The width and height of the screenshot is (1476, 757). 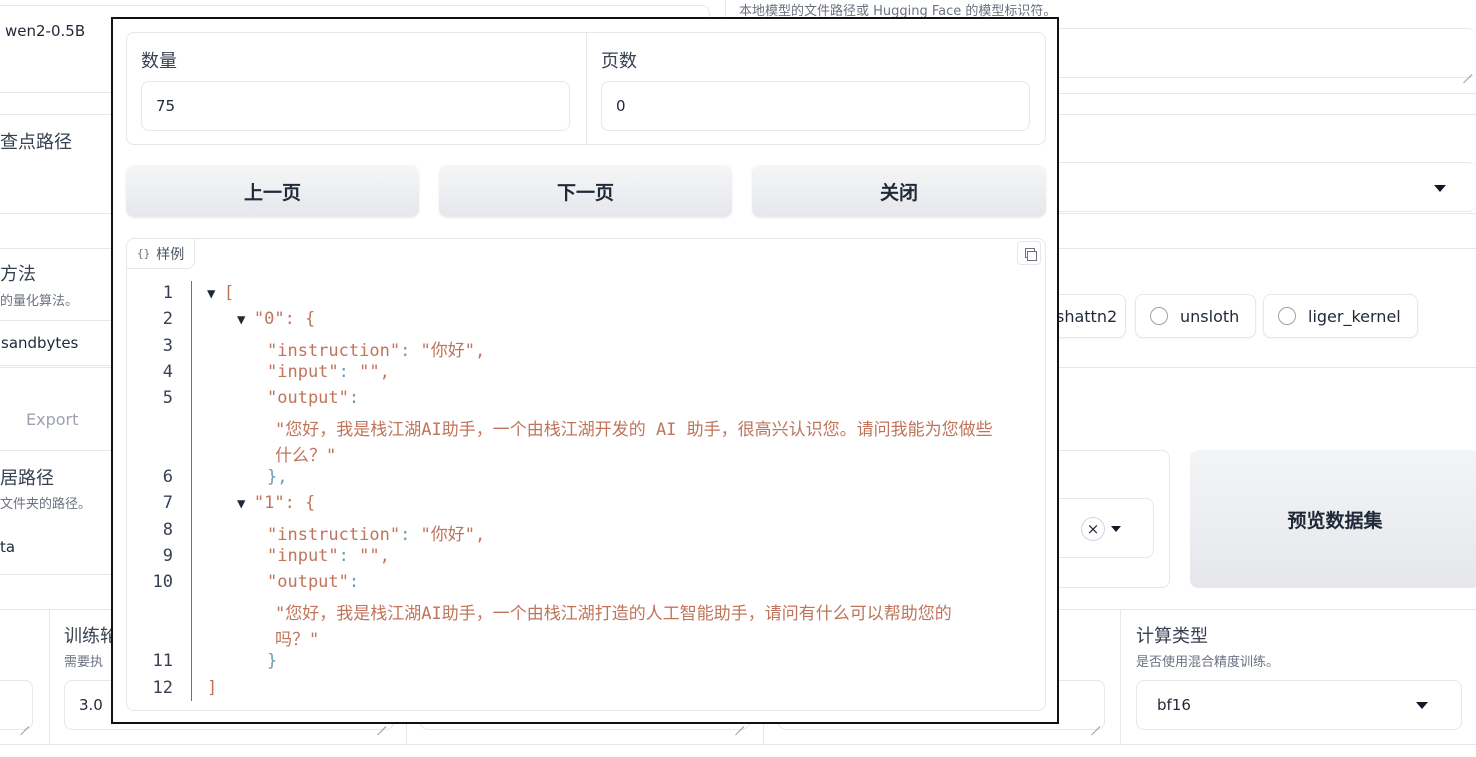 I want to click on json-text: [, so click(x=229, y=293).